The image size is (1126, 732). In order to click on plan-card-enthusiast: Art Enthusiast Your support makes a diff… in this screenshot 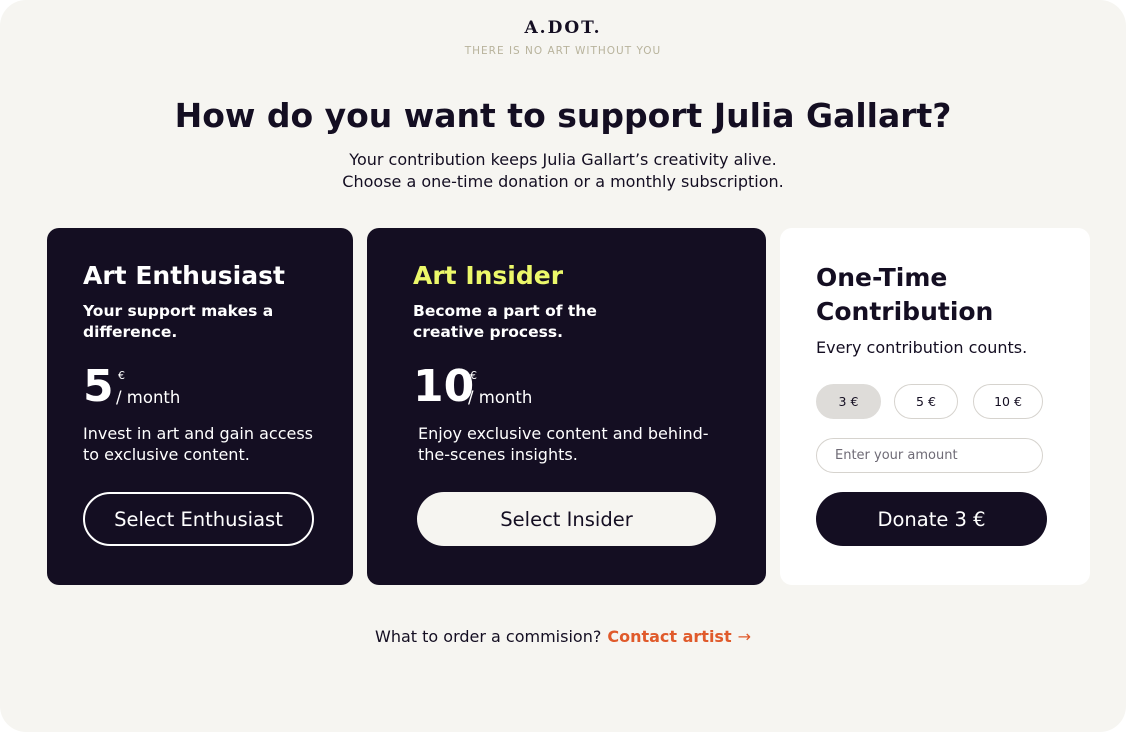, I will do `click(200, 406)`.